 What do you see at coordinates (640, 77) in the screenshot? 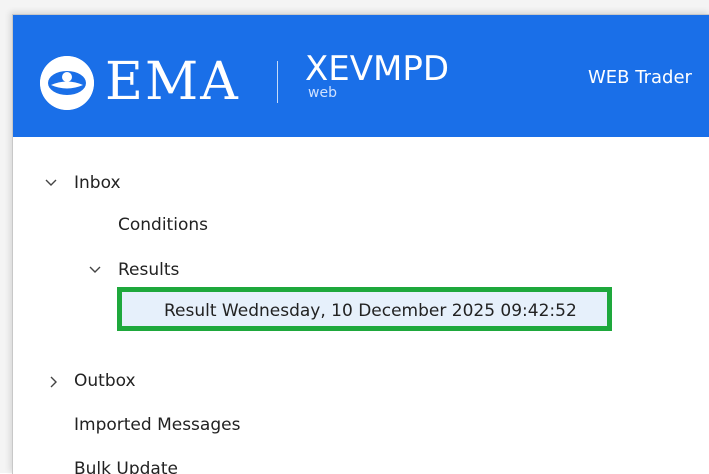
I see `app-title: WEB Trader` at bounding box center [640, 77].